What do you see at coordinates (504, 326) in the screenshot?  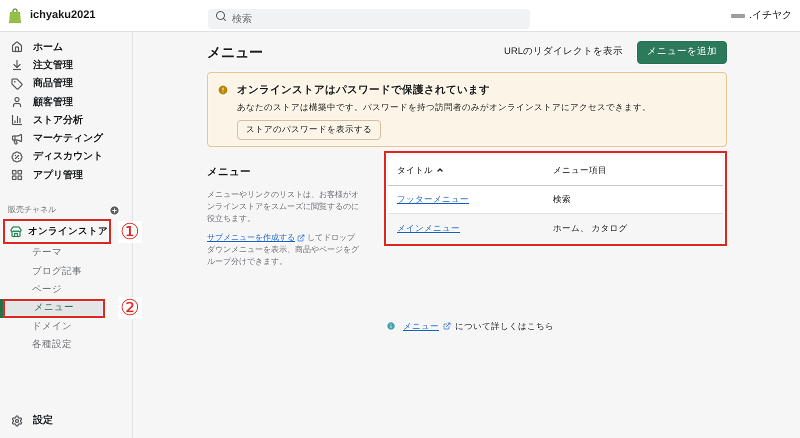 I see `learn-more-text: について詳しくはこちら` at bounding box center [504, 326].